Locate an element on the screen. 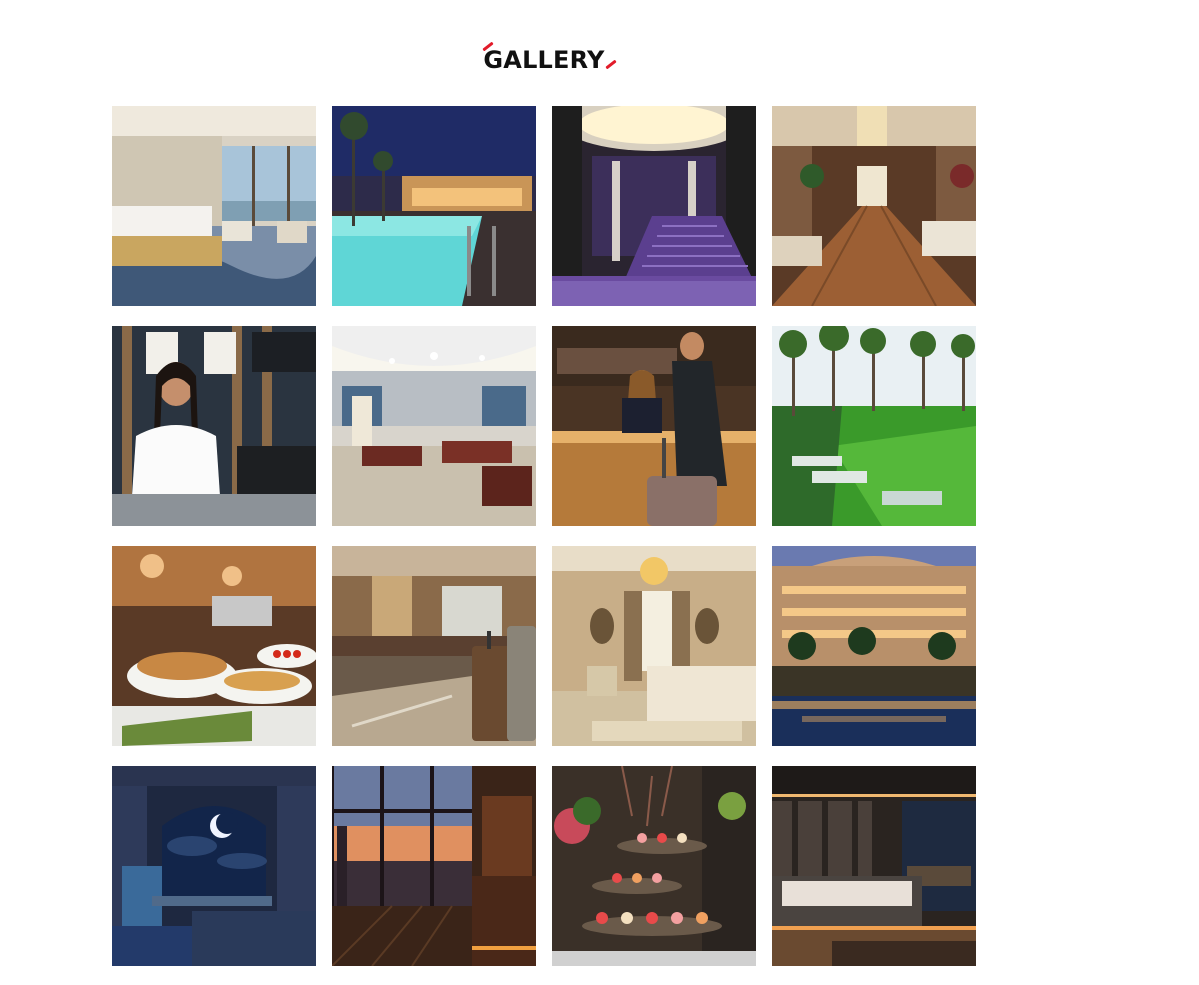 This screenshot has height=985, width=1199. breakfast-buffet-image is located at coordinates (214, 646).